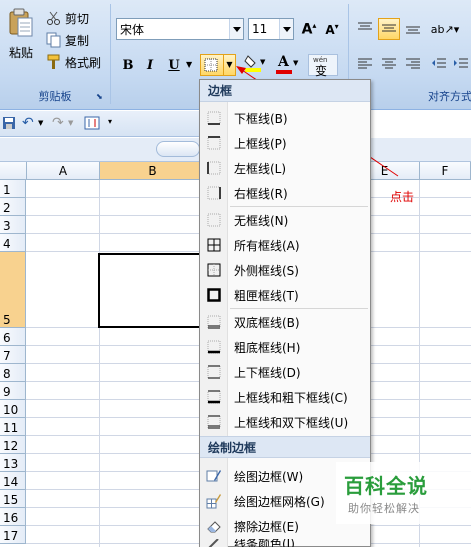  Describe the element at coordinates (13, 409) in the screenshot. I see `row-header: 10` at that location.